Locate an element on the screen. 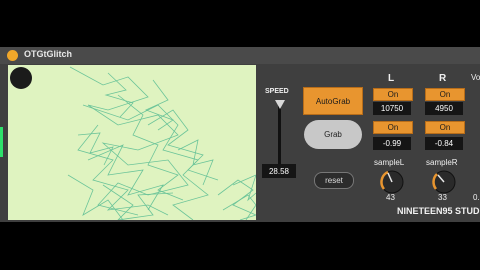 The height and width of the screenshot is (270, 480). left-channel-header: L is located at coordinates (391, 78).